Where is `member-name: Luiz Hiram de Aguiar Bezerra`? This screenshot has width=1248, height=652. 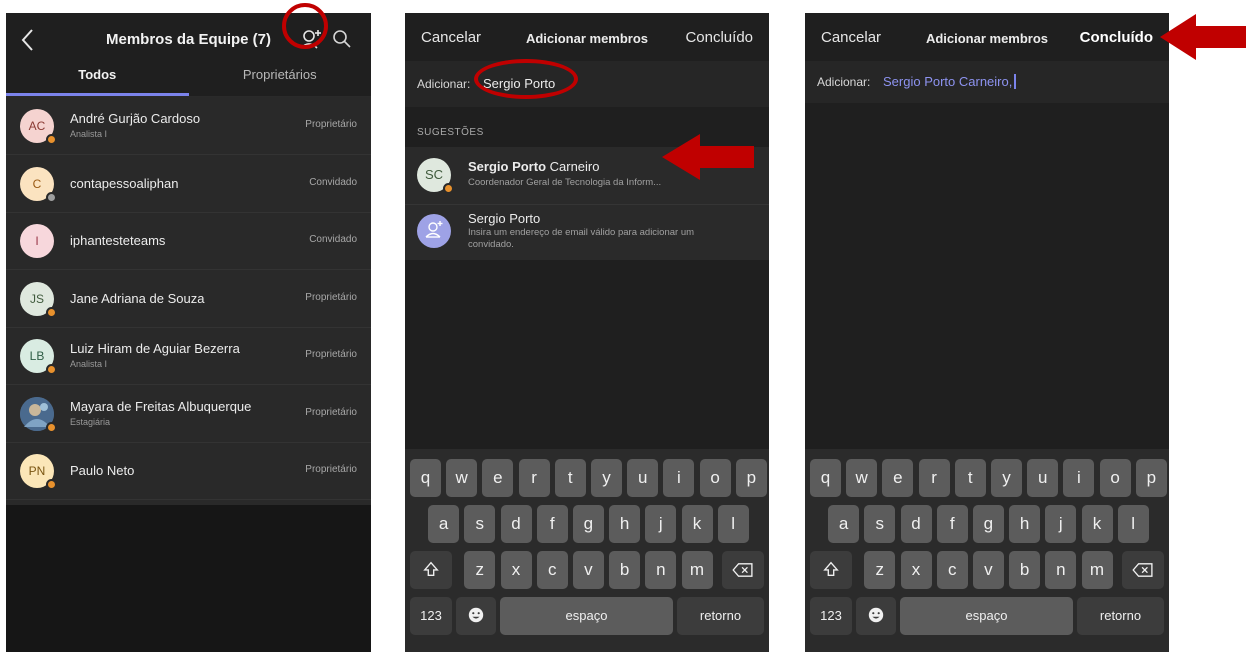
member-name: Luiz Hiram de Aguiar Bezerra is located at coordinates (155, 348).